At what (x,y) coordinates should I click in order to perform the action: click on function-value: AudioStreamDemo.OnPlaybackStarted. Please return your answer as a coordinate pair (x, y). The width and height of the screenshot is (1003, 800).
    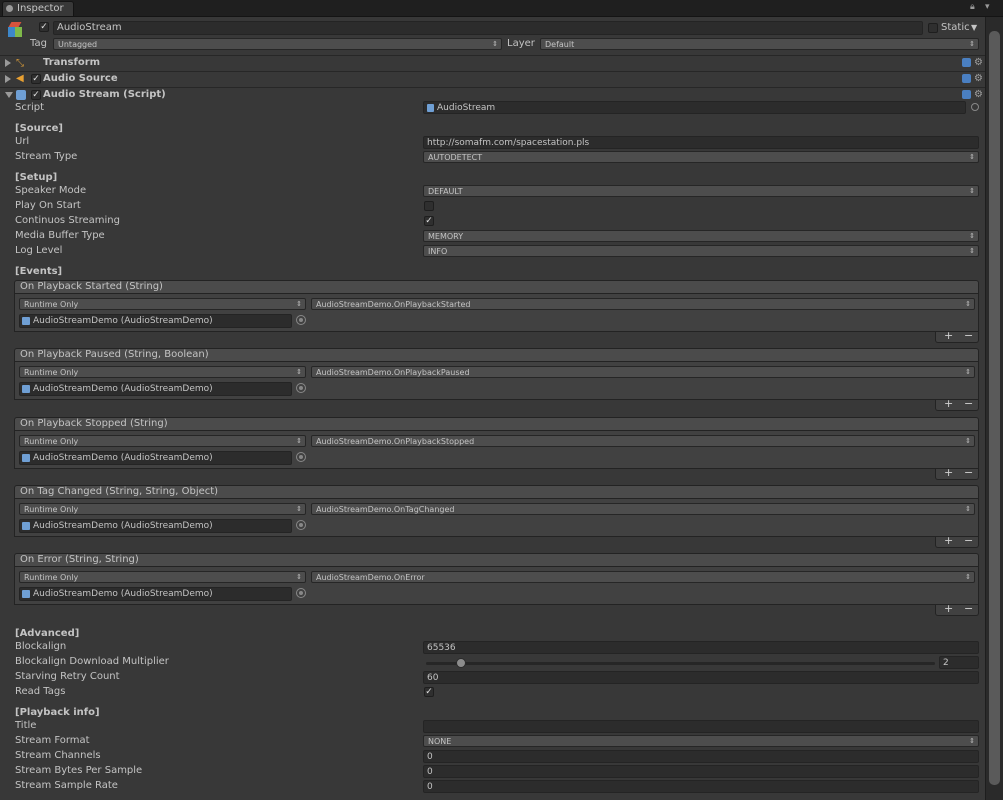
    Looking at the image, I should click on (393, 304).